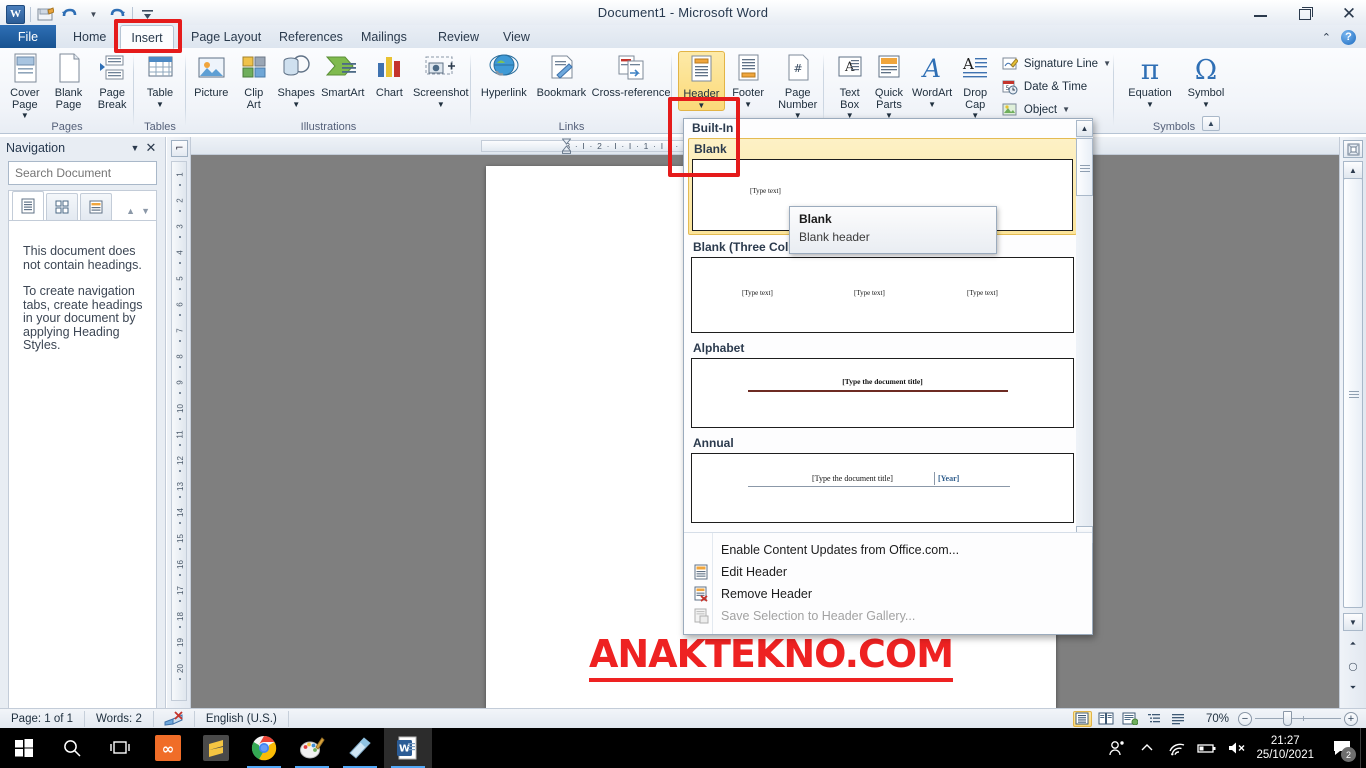 The height and width of the screenshot is (768, 1366). Describe the element at coordinates (211, 75) in the screenshot. I see `picture-button: Picture` at that location.